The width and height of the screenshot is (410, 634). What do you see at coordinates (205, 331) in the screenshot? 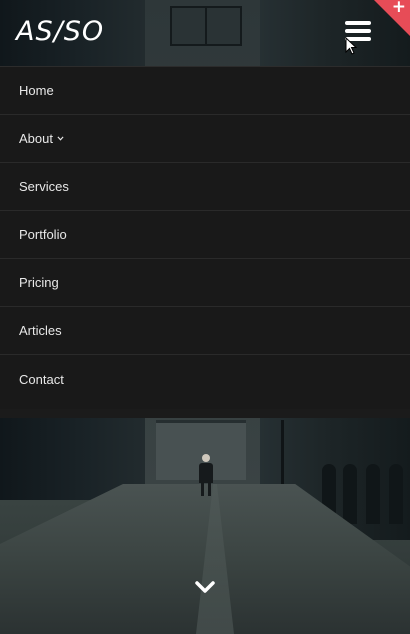
I see `menu-item-articles: Articles` at bounding box center [205, 331].